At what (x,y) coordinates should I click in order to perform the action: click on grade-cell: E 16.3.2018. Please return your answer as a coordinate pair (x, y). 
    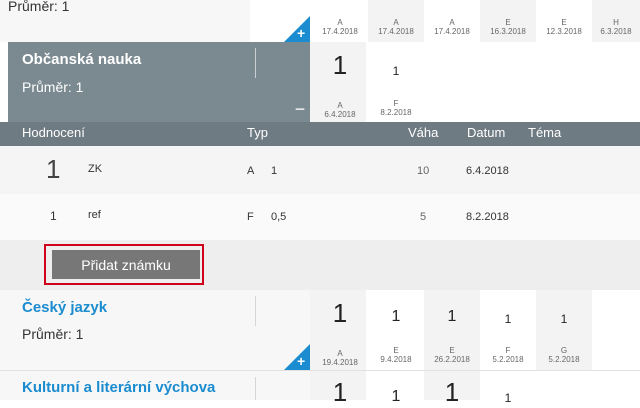
    Looking at the image, I should click on (508, 27).